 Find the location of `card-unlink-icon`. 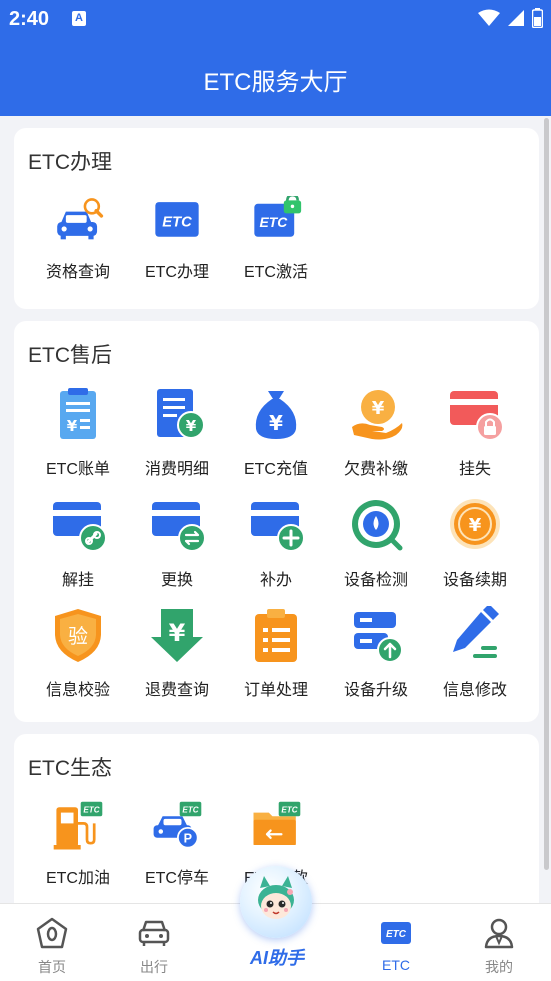

card-unlink-icon is located at coordinates (80, 527).